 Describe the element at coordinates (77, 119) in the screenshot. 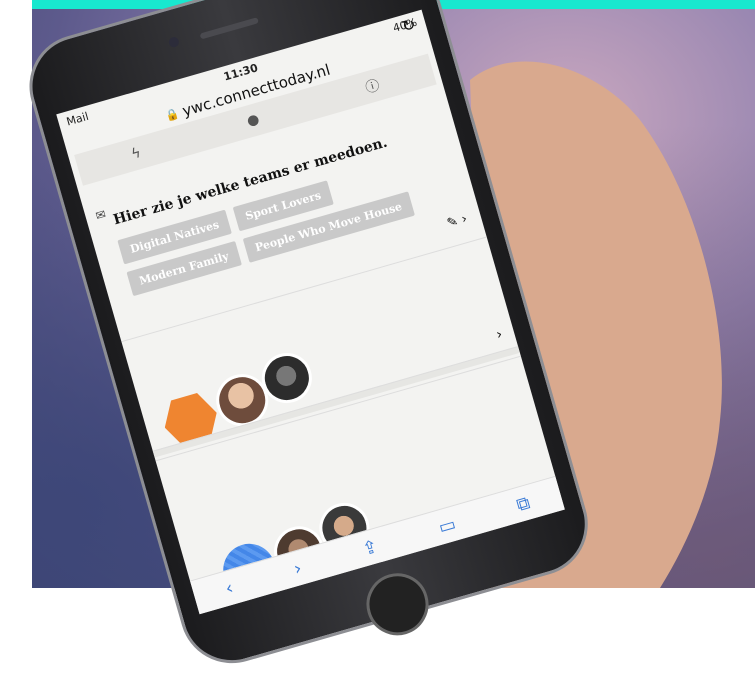

I see `carrier-label: Mail` at that location.